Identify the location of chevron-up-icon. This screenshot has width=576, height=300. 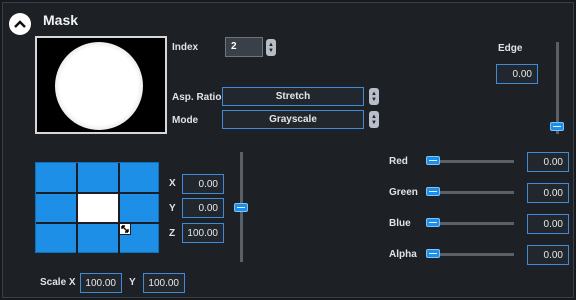
(20, 24).